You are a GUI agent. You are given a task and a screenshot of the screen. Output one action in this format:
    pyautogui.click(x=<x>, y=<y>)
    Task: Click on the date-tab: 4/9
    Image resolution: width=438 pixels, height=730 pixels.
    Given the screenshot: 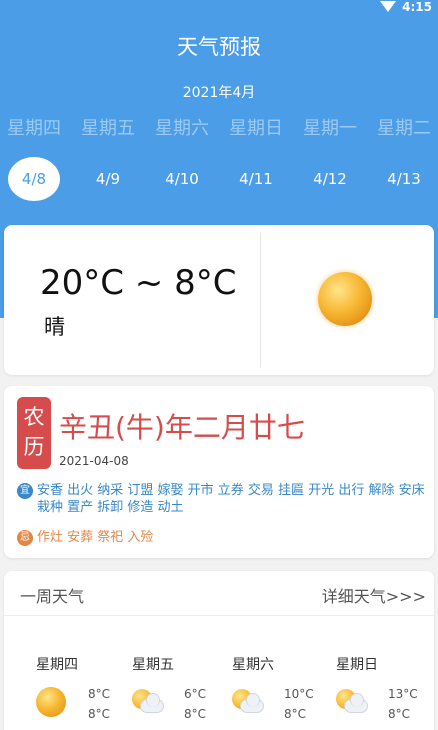 What is the action you would take?
    pyautogui.click(x=108, y=179)
    